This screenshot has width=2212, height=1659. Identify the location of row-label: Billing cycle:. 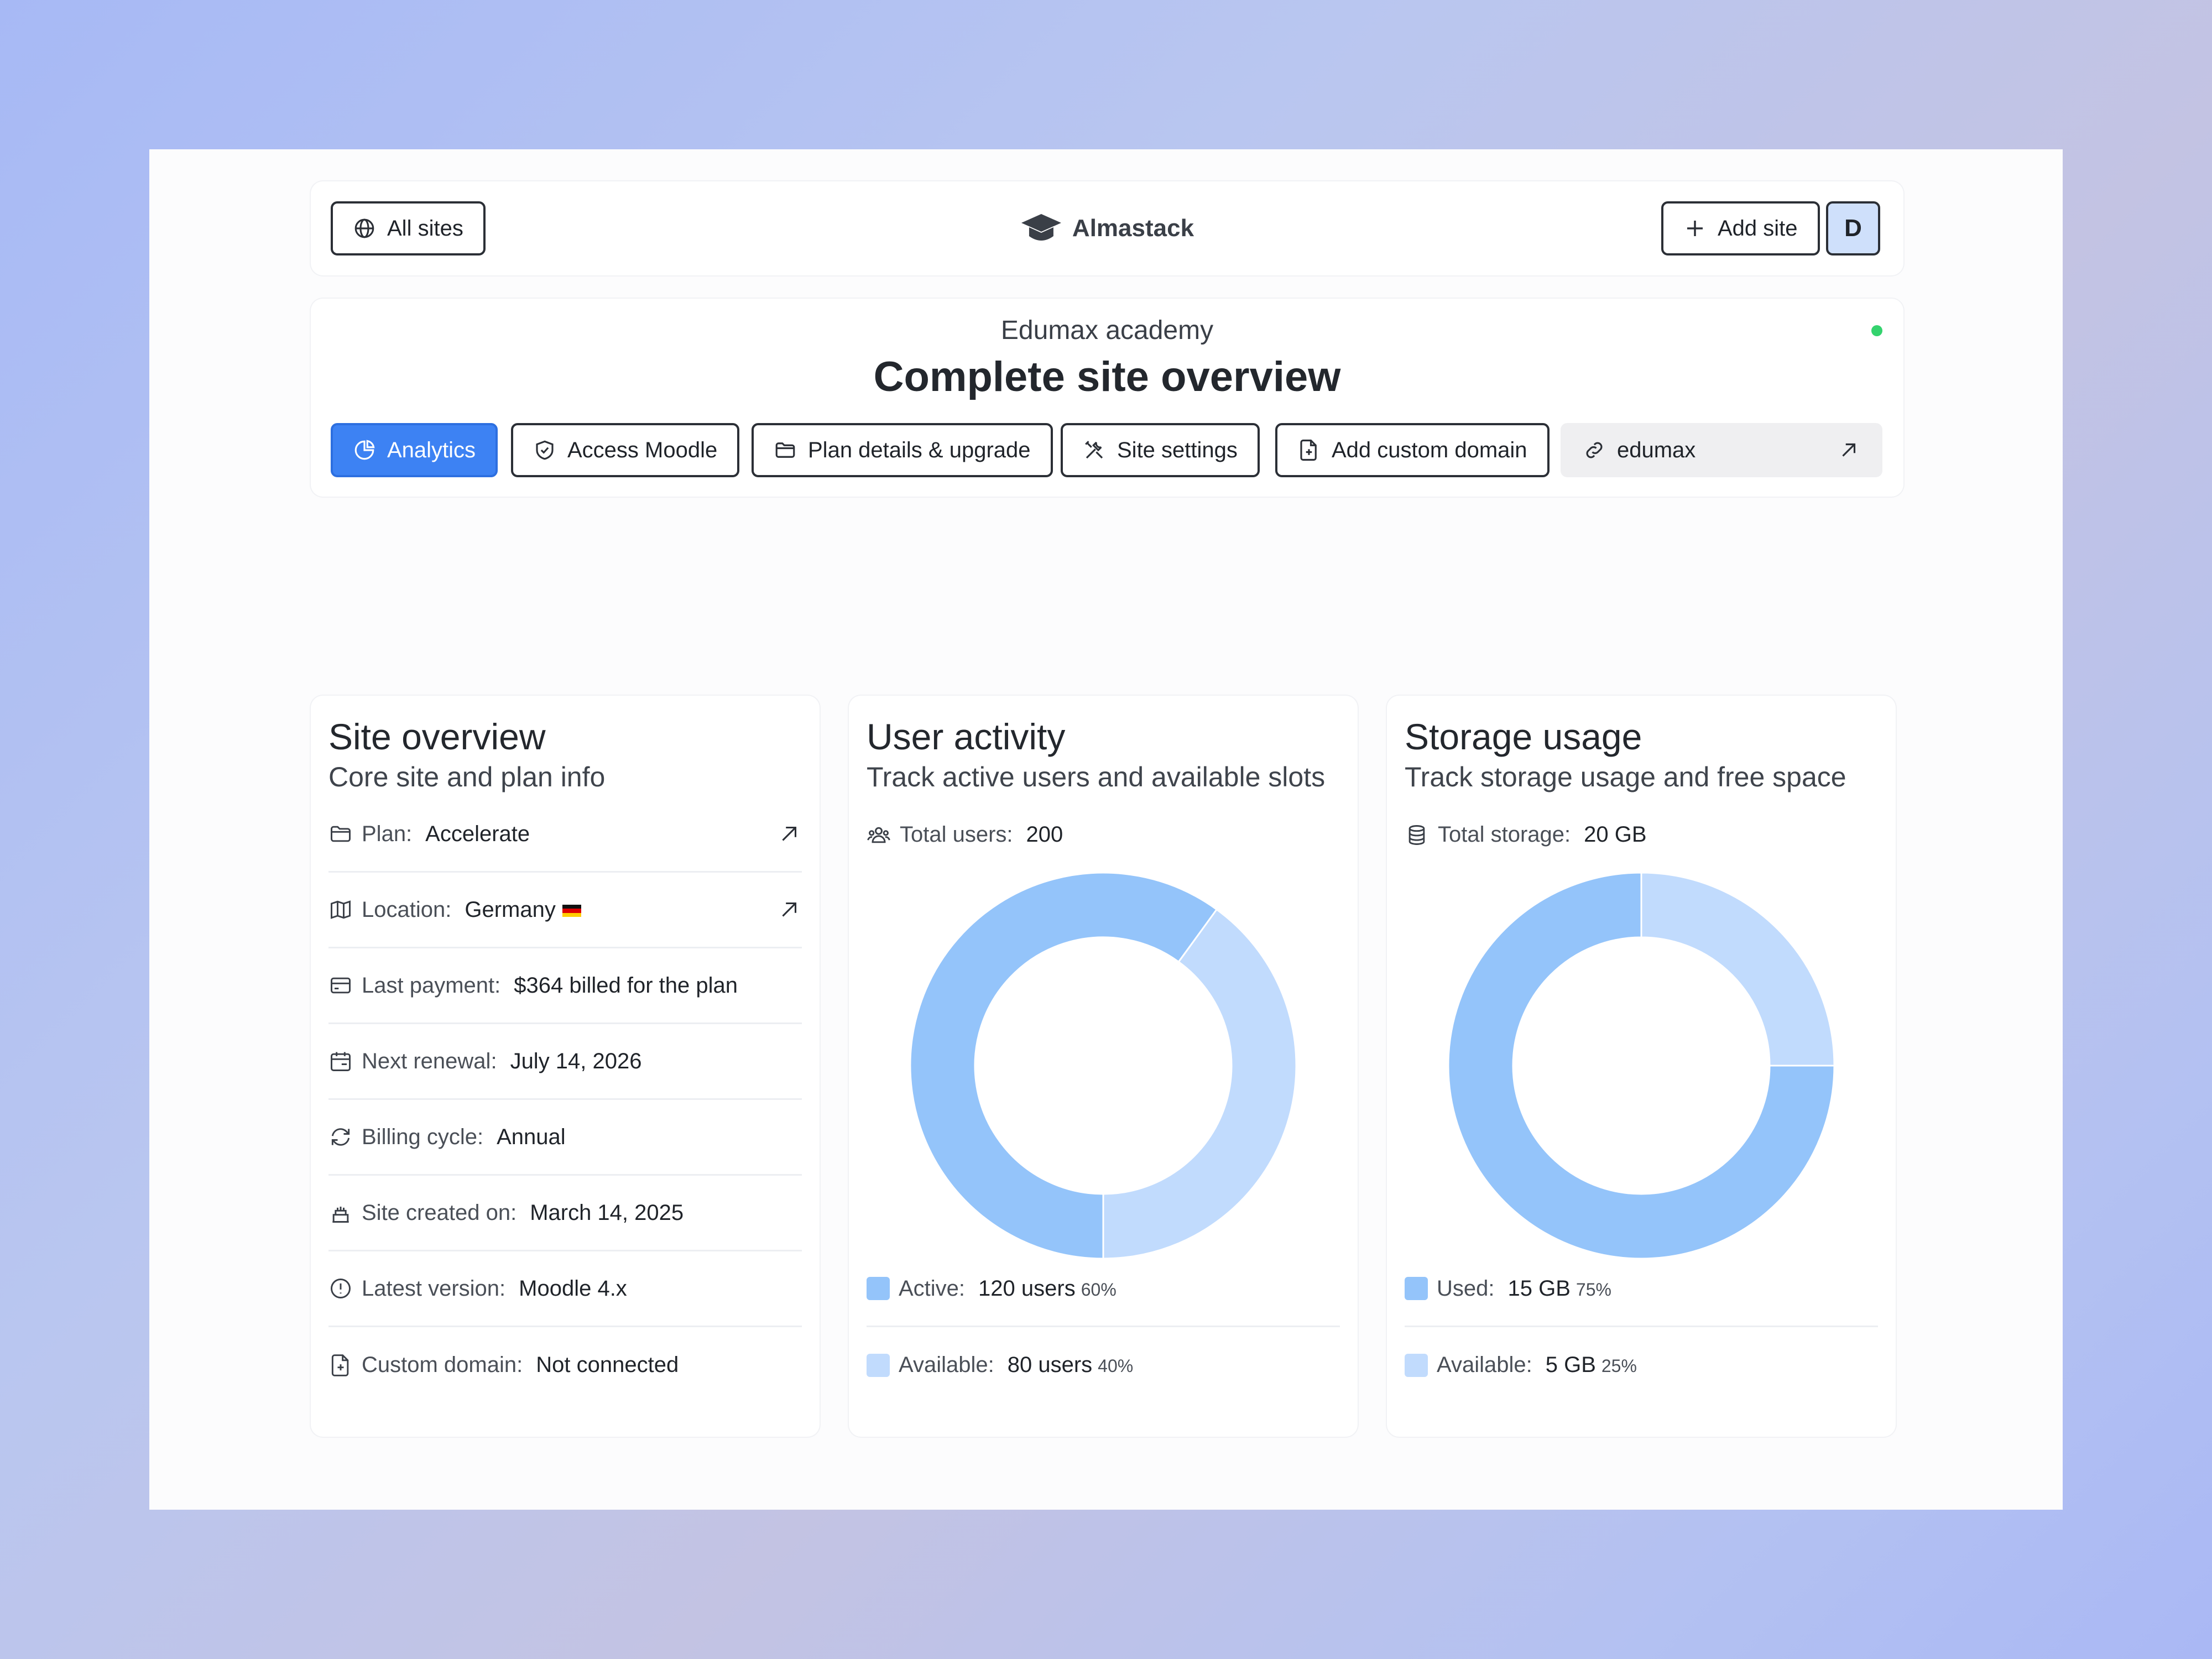
(423, 1137).